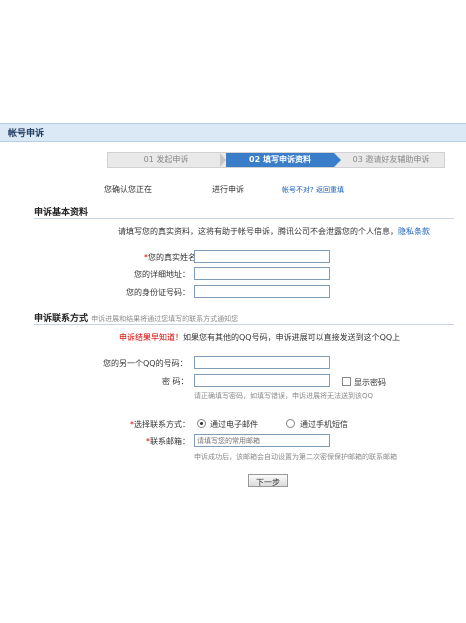 Image resolution: width=466 pixels, height=623 pixels. Describe the element at coordinates (268, 480) in the screenshot. I see `next-button: 下一步` at that location.